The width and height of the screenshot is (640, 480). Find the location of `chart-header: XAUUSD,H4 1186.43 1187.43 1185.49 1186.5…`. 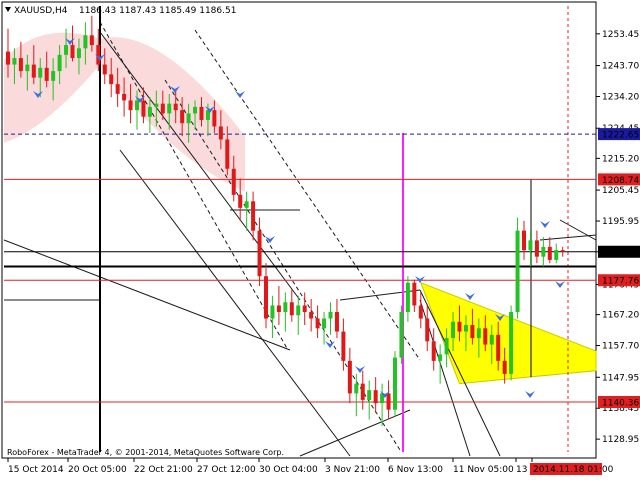

chart-header: XAUUSD,H4 1186.43 1187.43 1185.49 1186.5… is located at coordinates (120, 11).